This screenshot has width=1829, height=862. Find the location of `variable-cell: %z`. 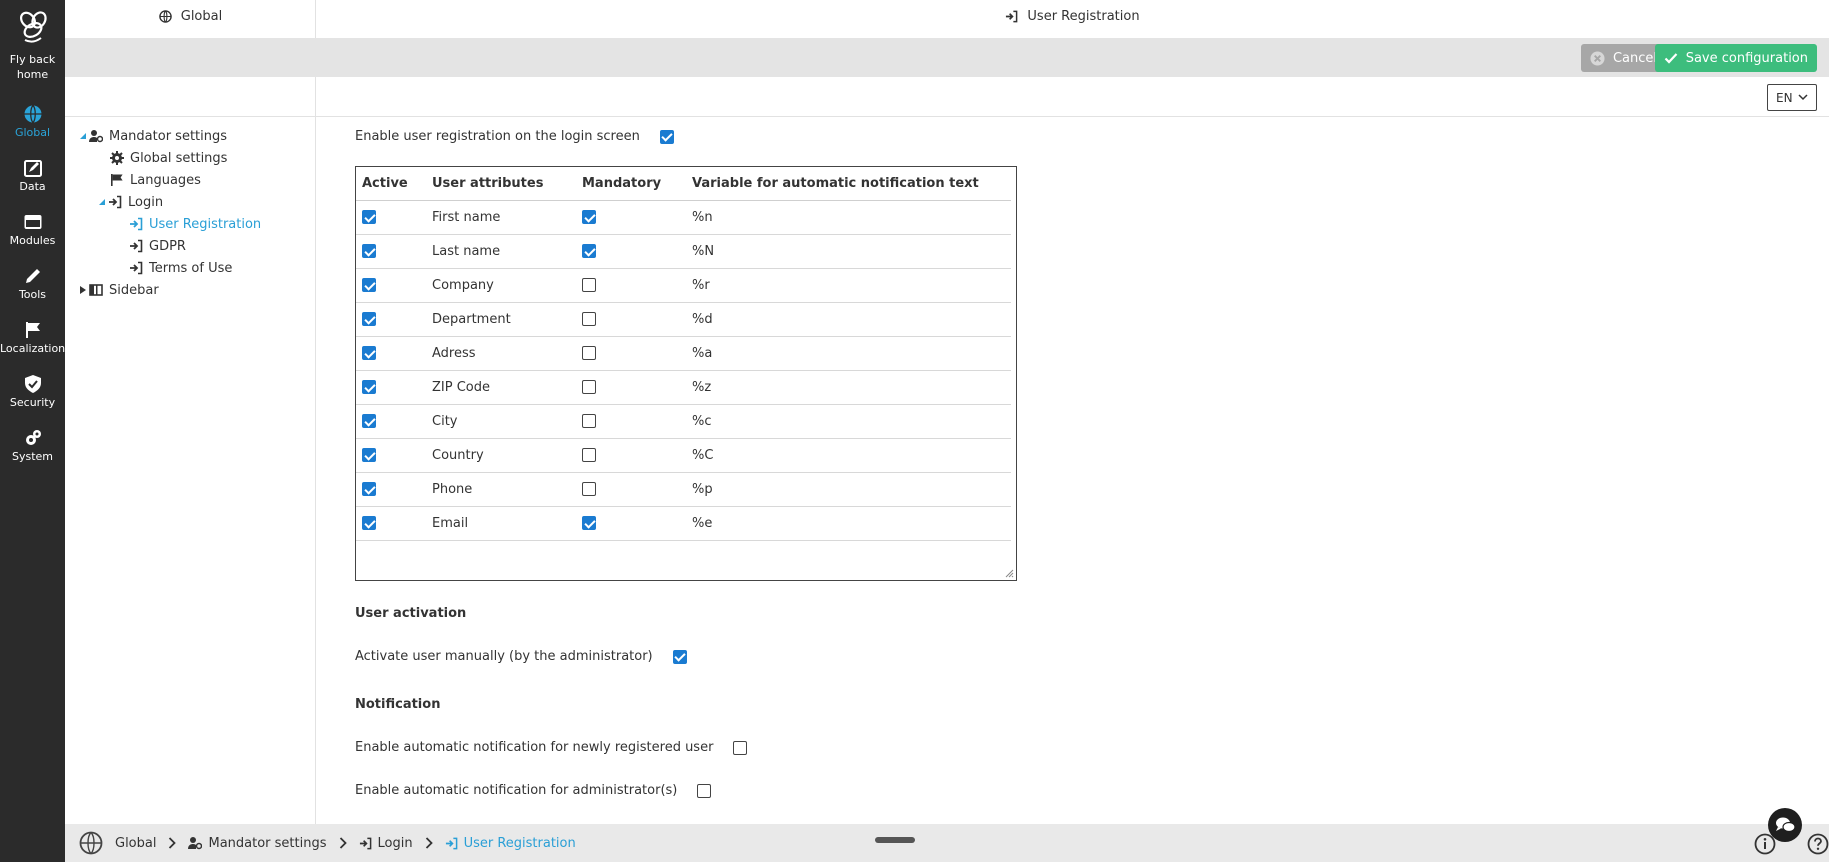

variable-cell: %z is located at coordinates (848, 387).